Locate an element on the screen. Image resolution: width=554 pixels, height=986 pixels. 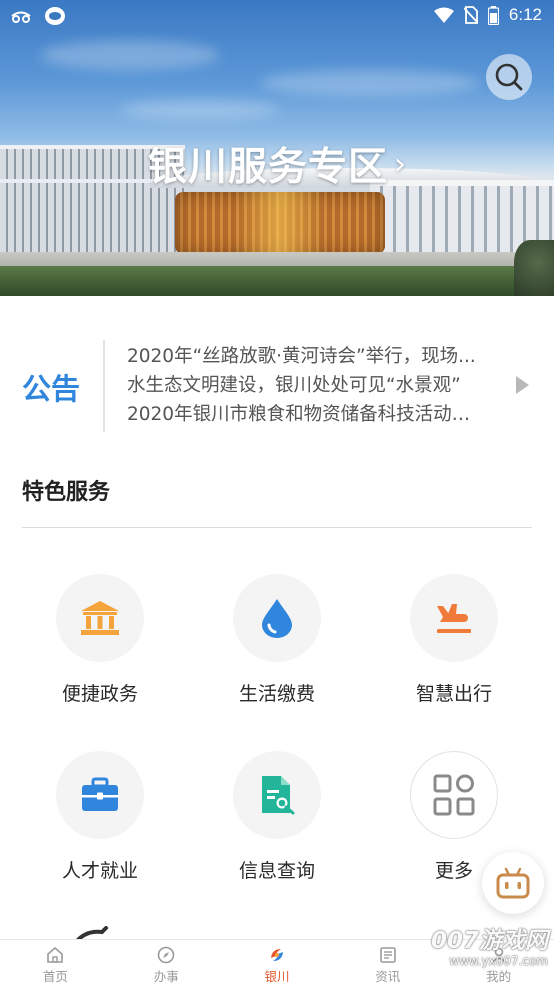
news-icon is located at coordinates (387, 955).